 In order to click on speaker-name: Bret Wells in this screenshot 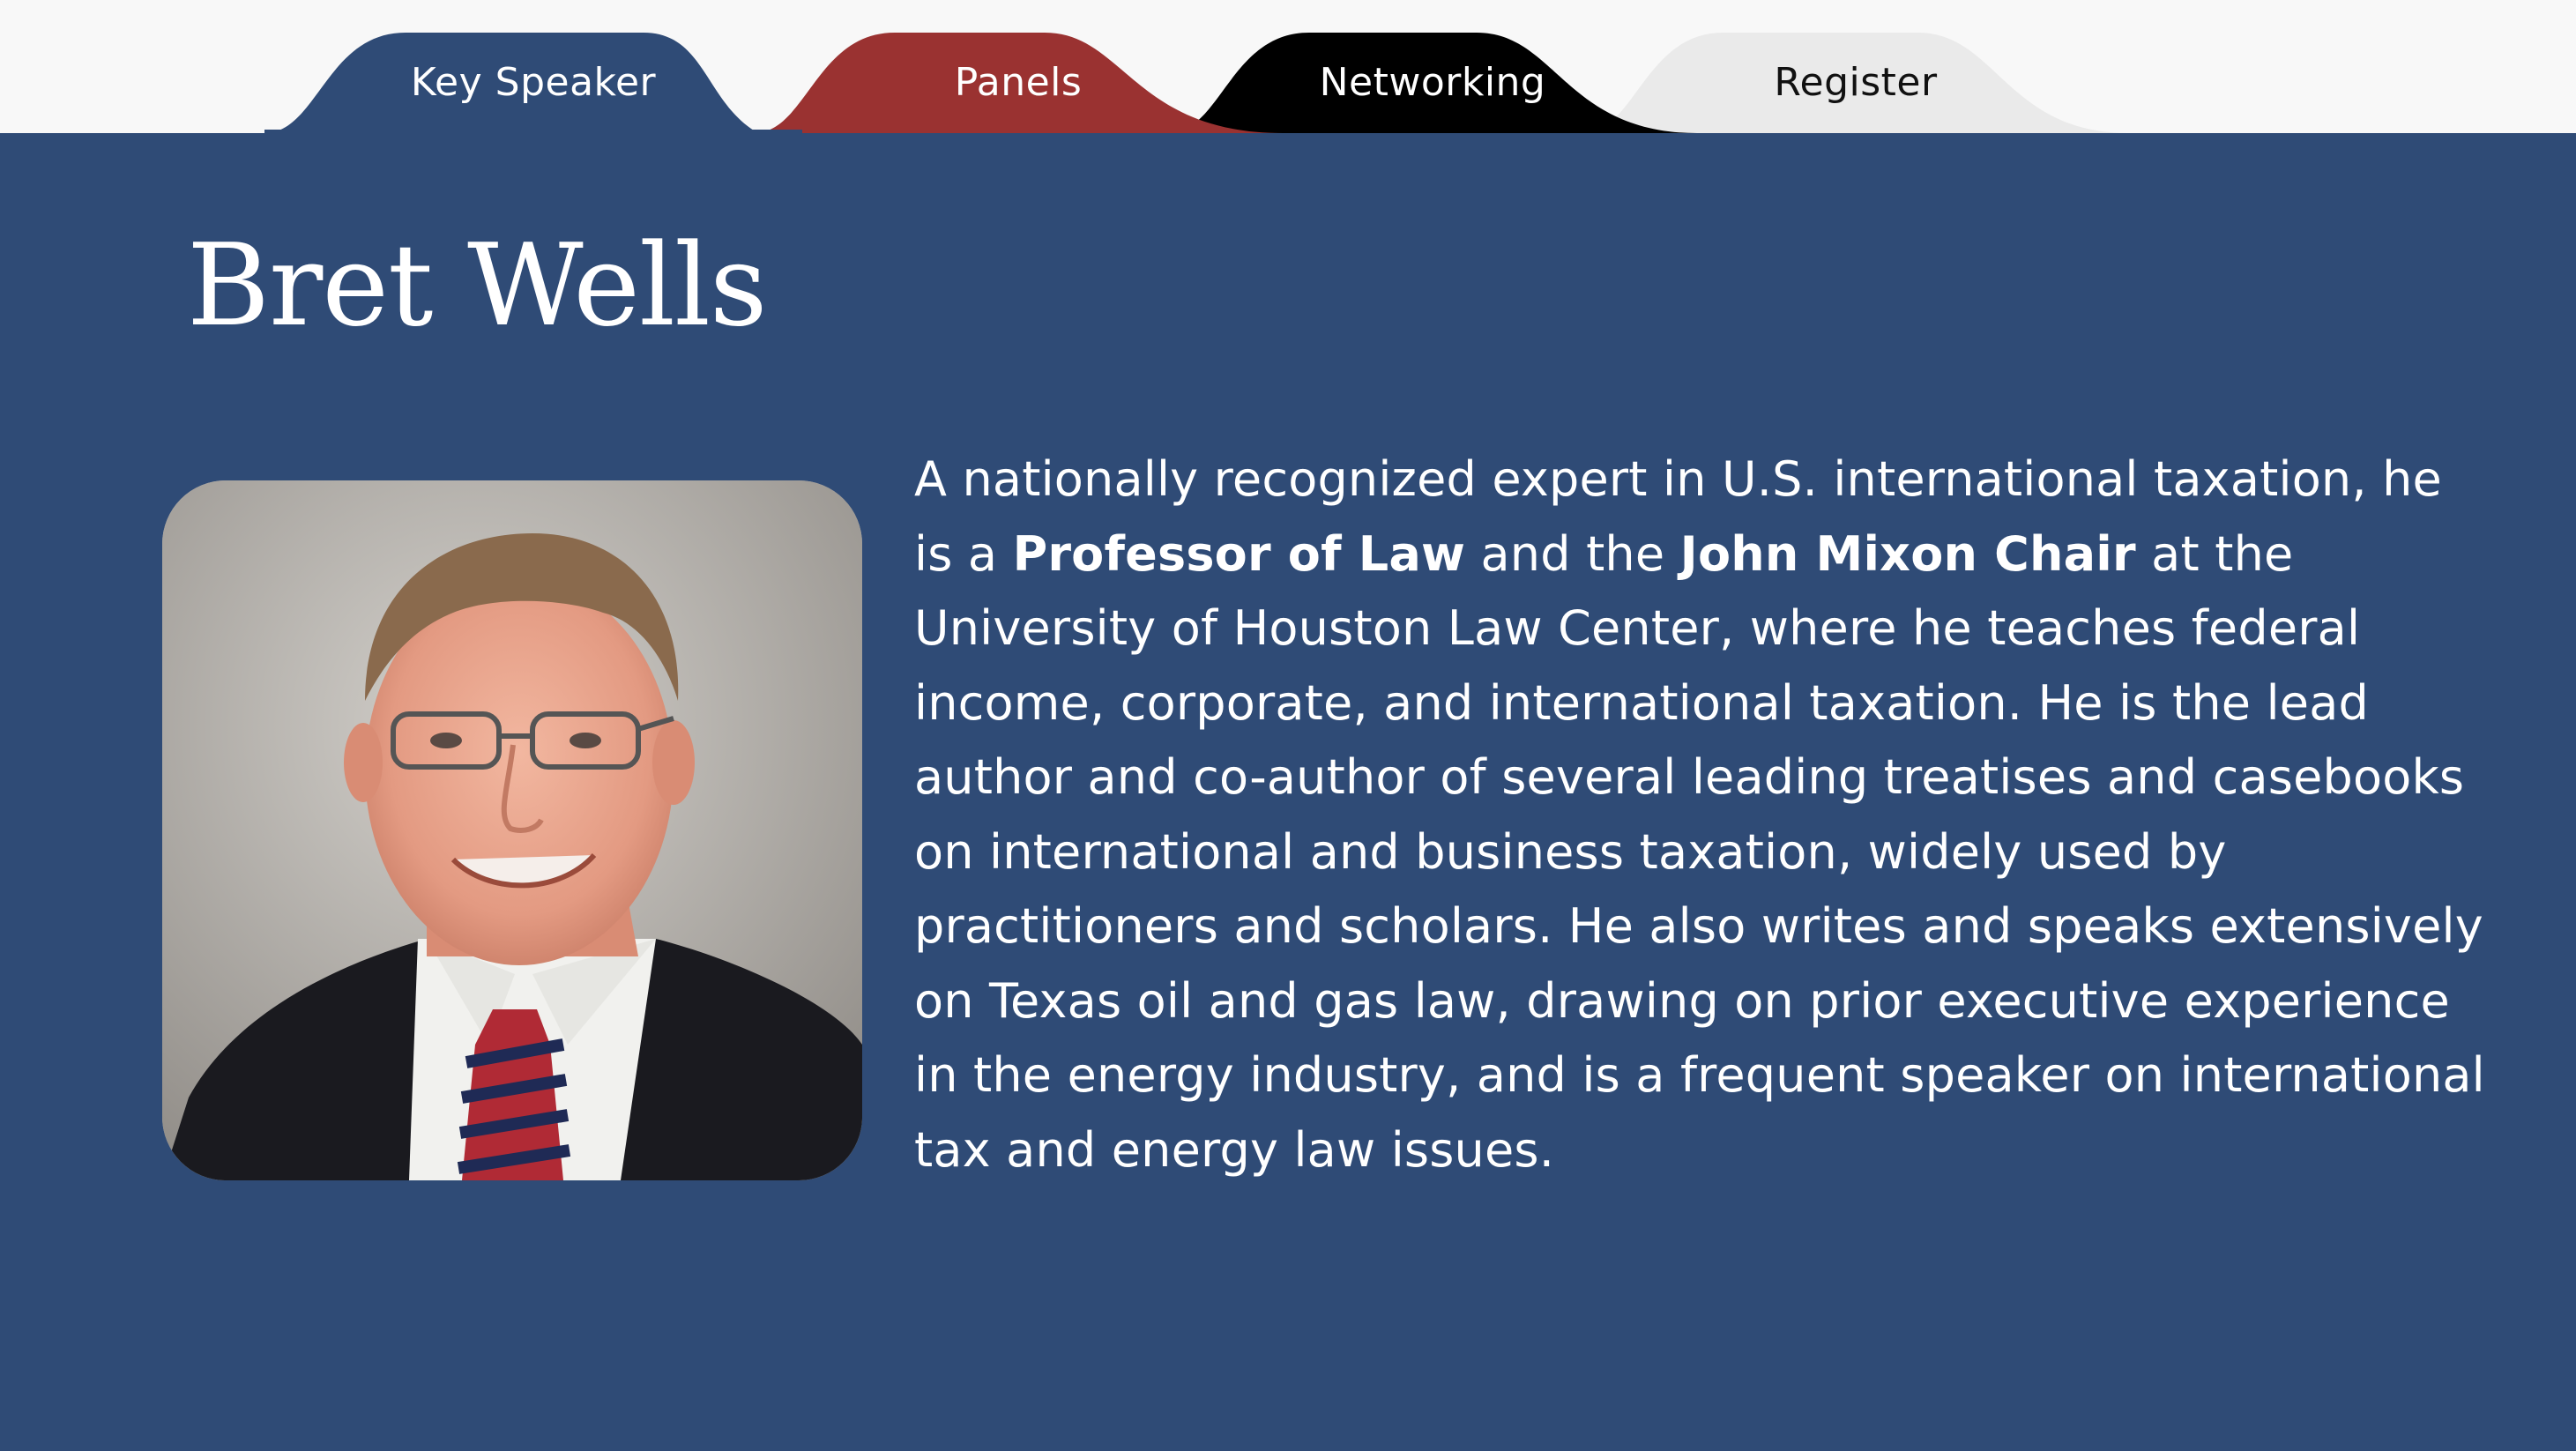, I will do `click(478, 286)`.